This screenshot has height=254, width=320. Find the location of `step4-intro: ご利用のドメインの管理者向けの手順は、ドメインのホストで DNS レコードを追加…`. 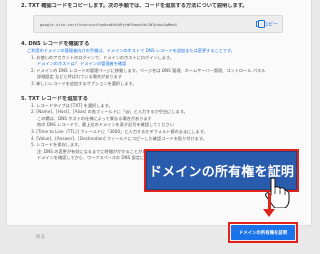

step4-intro: ご利用のドメインの管理者向けの手順は、ドメインのホストで DNS レコードを追加… is located at coordinates (131, 50).